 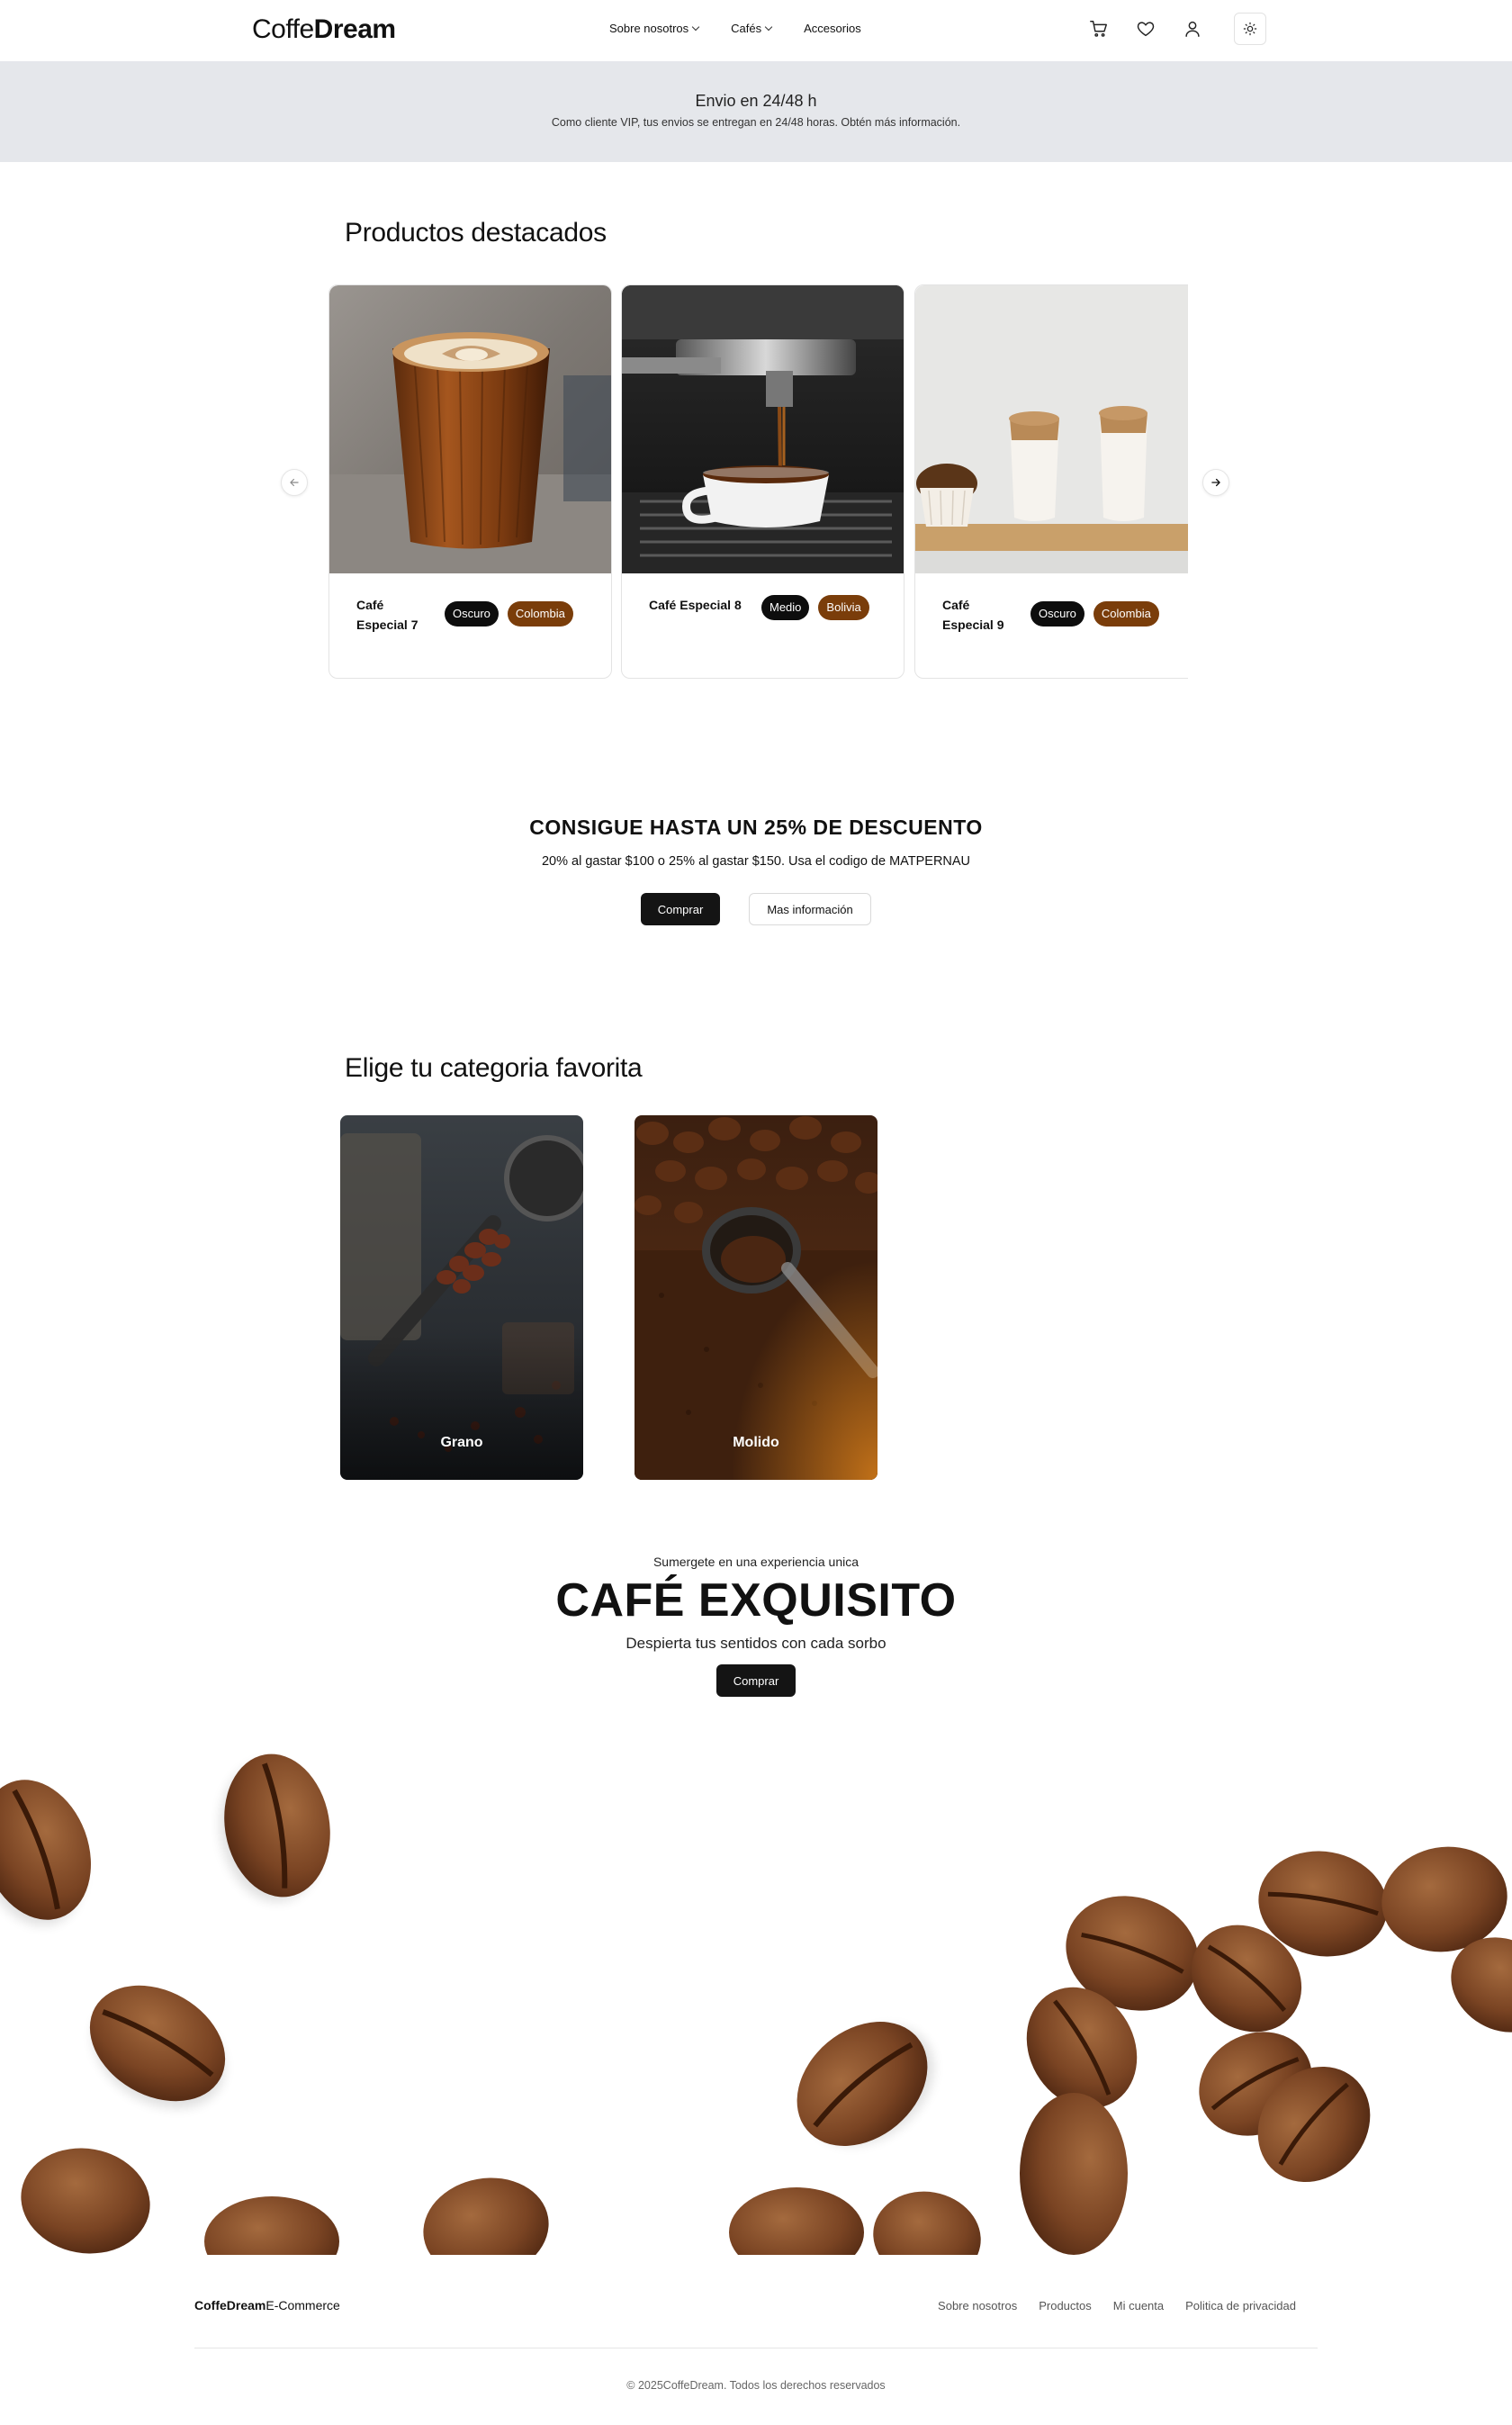 I want to click on product-name-line: Especial 9, so click(x=973, y=625).